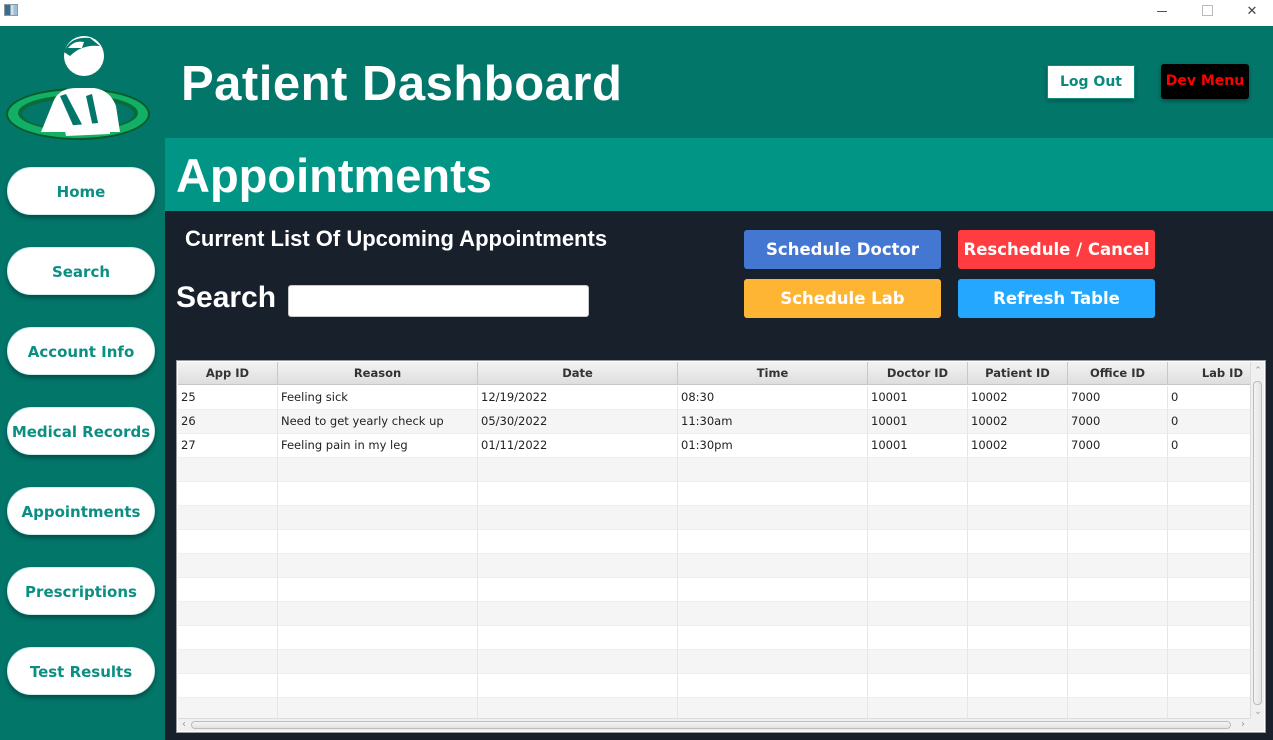  What do you see at coordinates (81, 191) in the screenshot?
I see `sidebar-item-home: Home` at bounding box center [81, 191].